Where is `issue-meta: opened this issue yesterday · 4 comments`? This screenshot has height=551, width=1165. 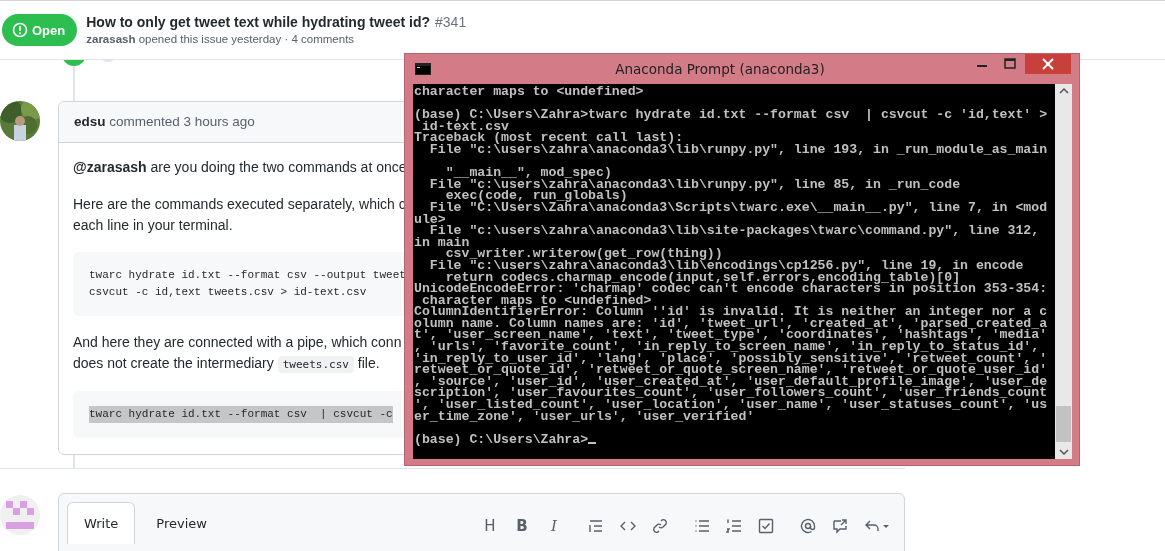 issue-meta: opened this issue yesterday · 4 comments is located at coordinates (246, 39).